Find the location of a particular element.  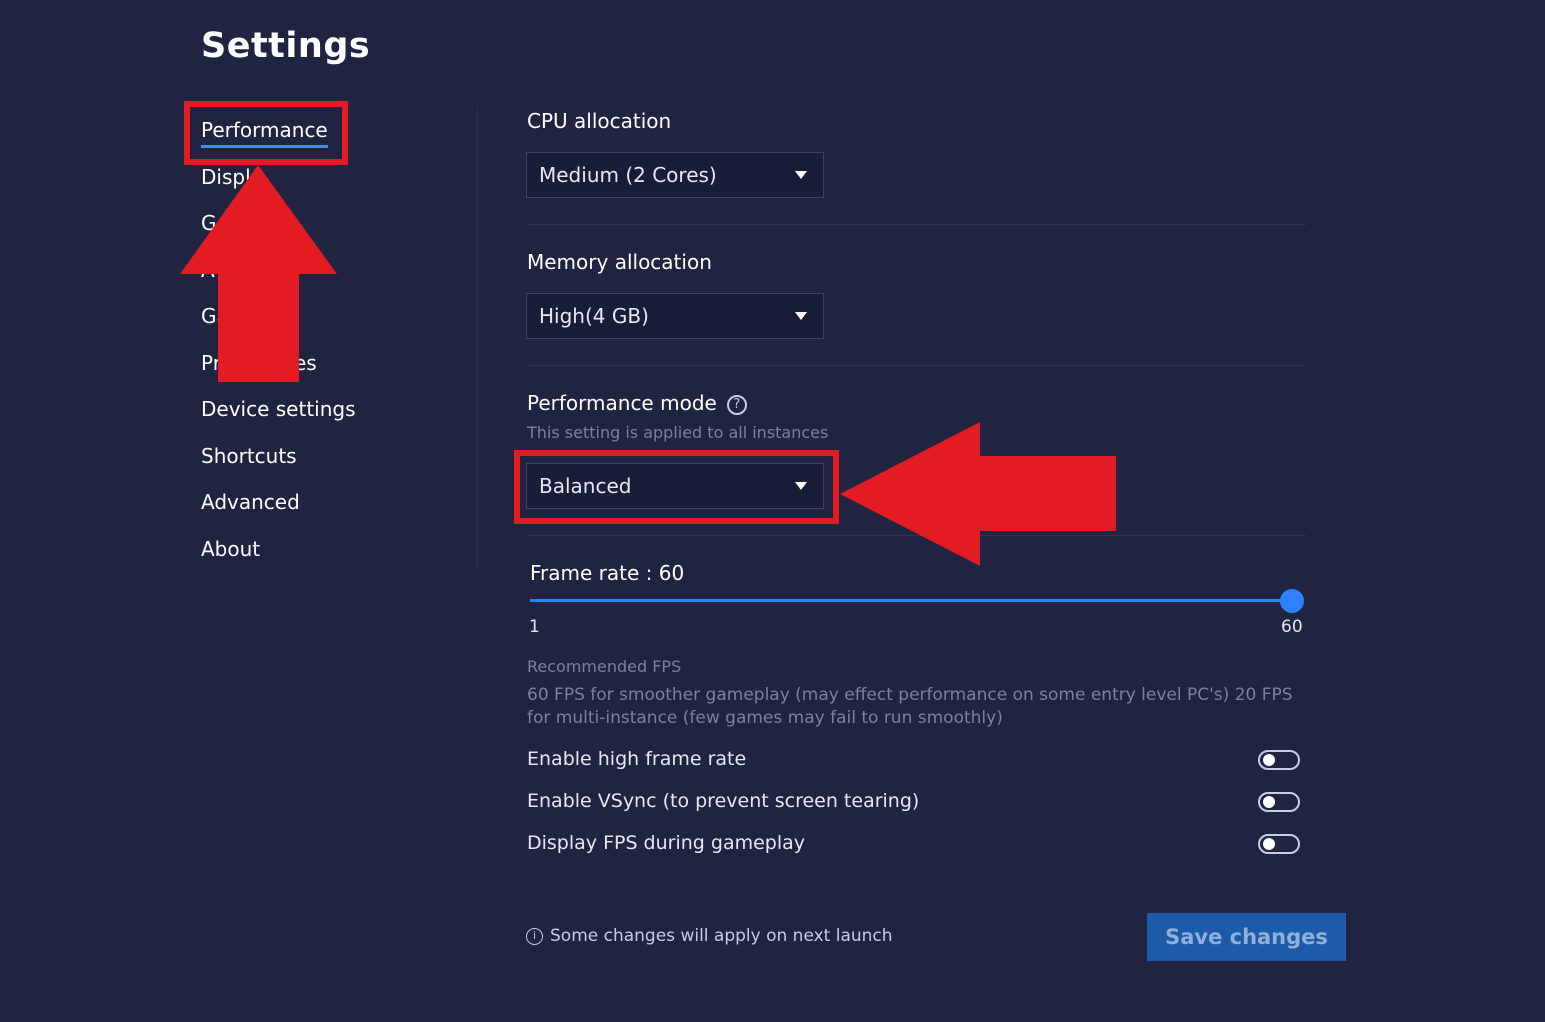

footer-note-text: Some changes will apply on next launch is located at coordinates (721, 936).